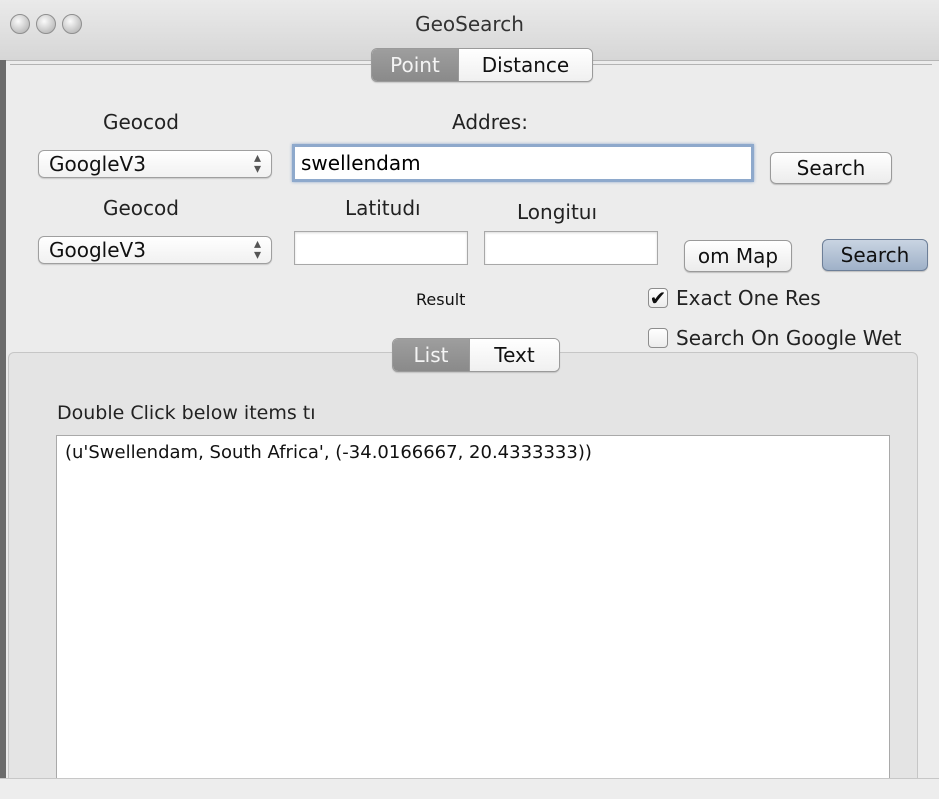 This screenshot has width=939, height=799. What do you see at coordinates (191, 64) in the screenshot?
I see `top-tabs-divider-left` at bounding box center [191, 64].